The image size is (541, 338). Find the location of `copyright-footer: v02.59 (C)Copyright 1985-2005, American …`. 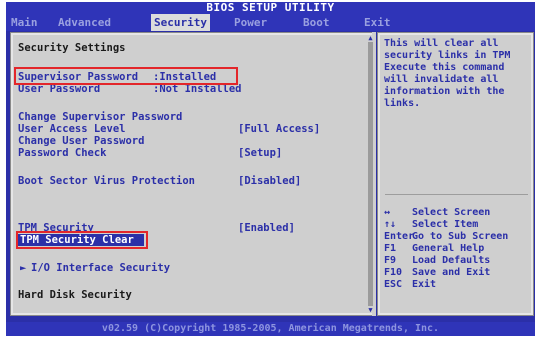

copyright-footer: v02.59 (C)Copyright 1985-2005, American … is located at coordinates (270, 329).